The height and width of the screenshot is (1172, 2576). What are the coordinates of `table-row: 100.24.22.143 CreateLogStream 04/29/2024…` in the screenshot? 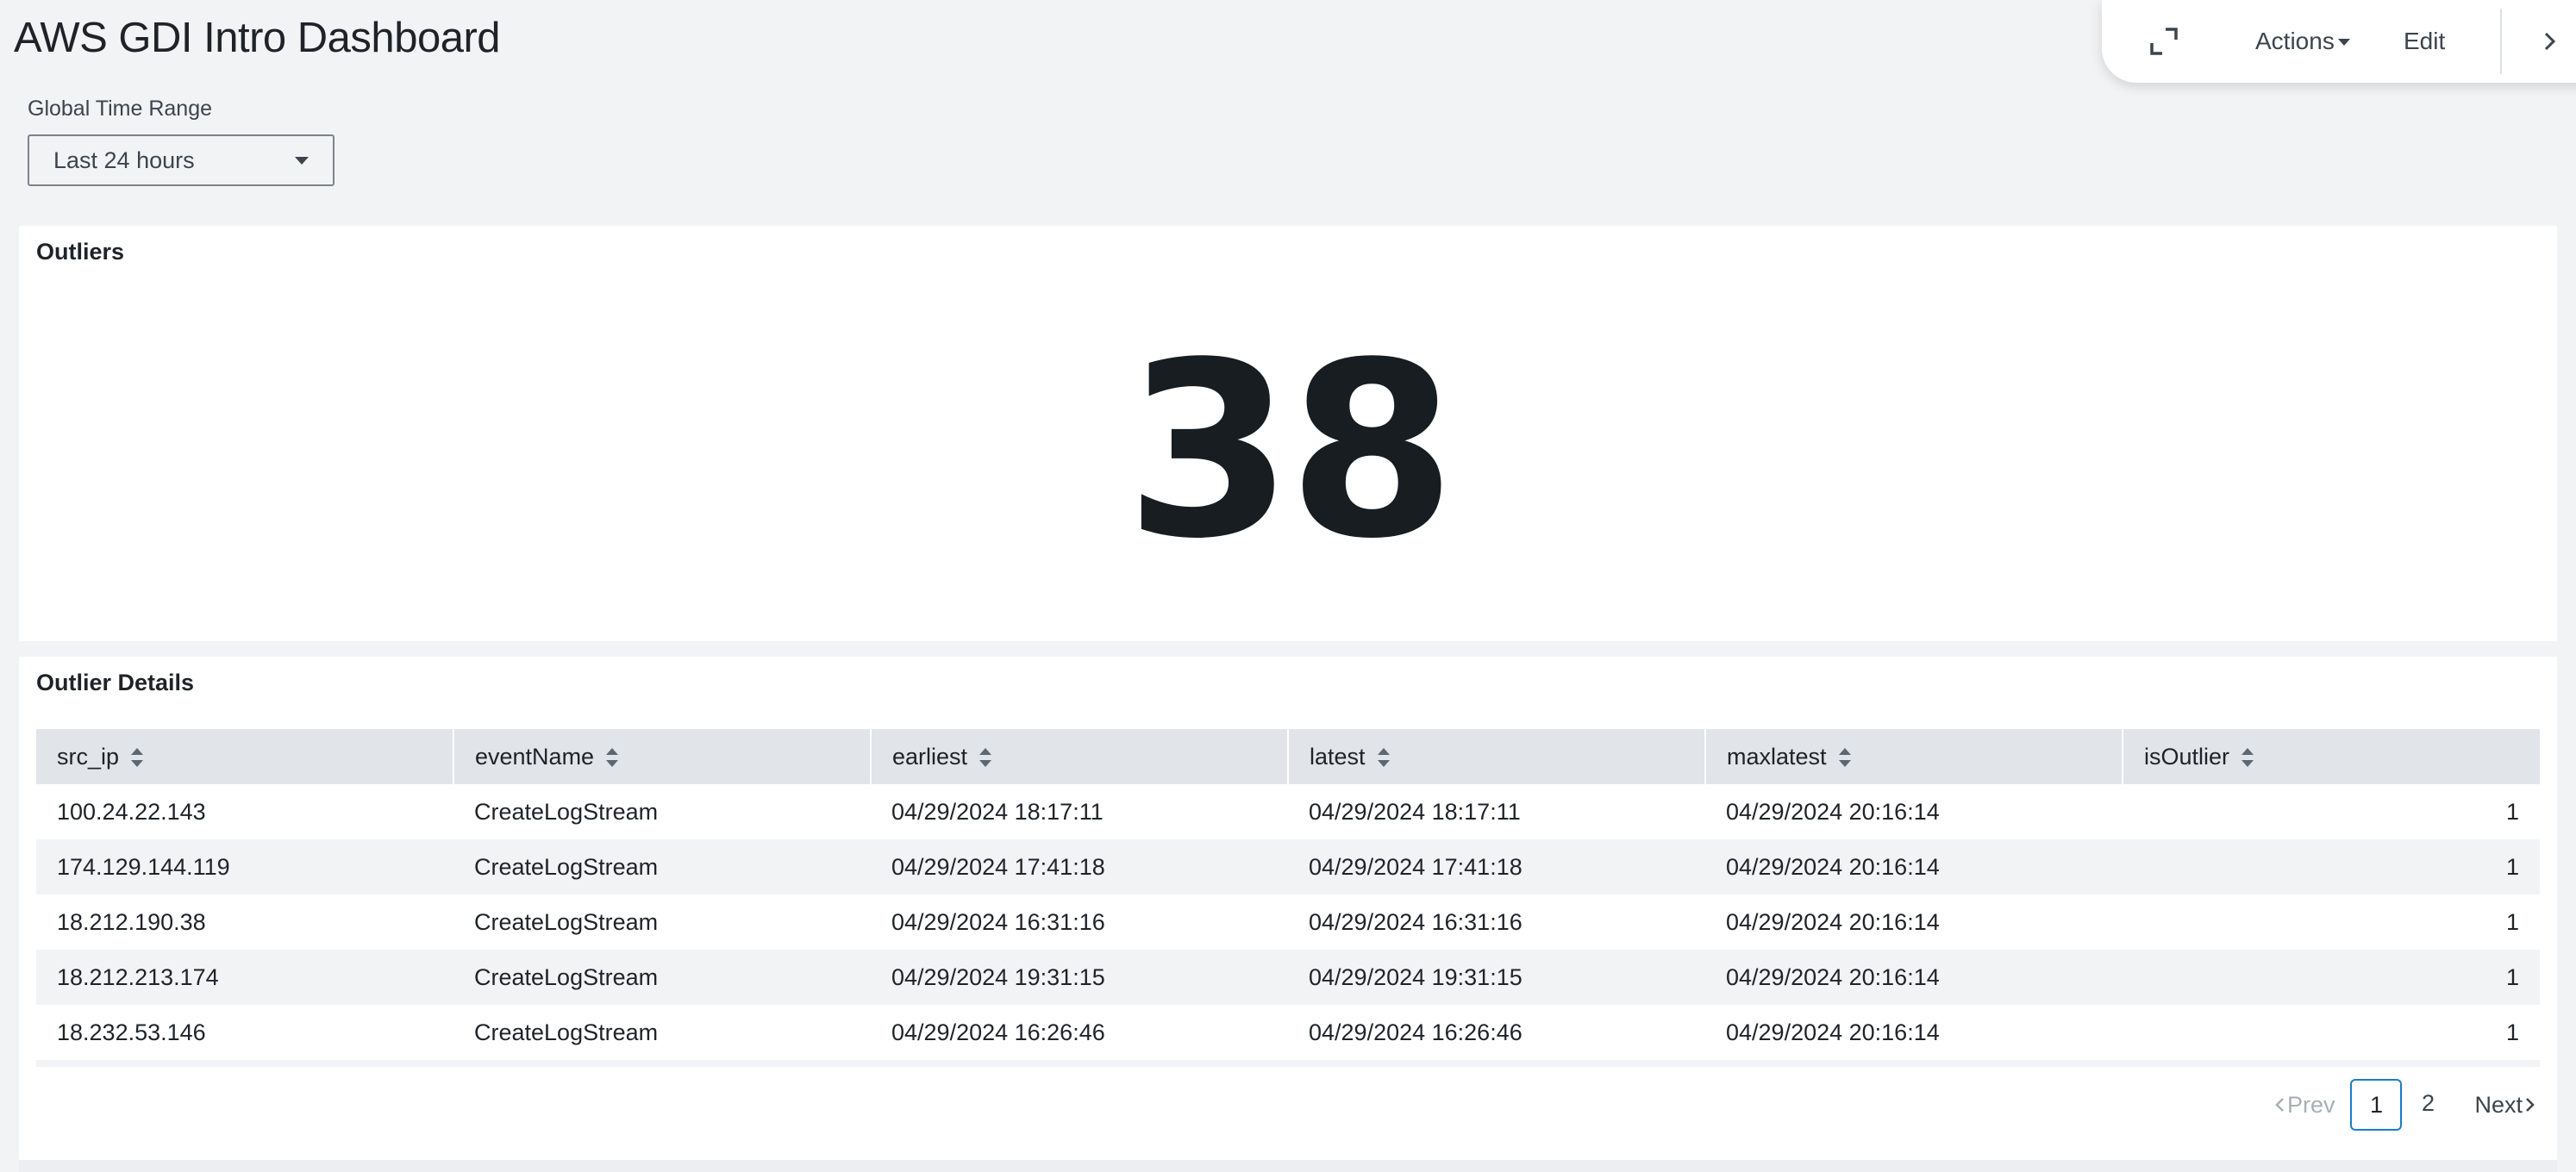 It's located at (1288, 811).